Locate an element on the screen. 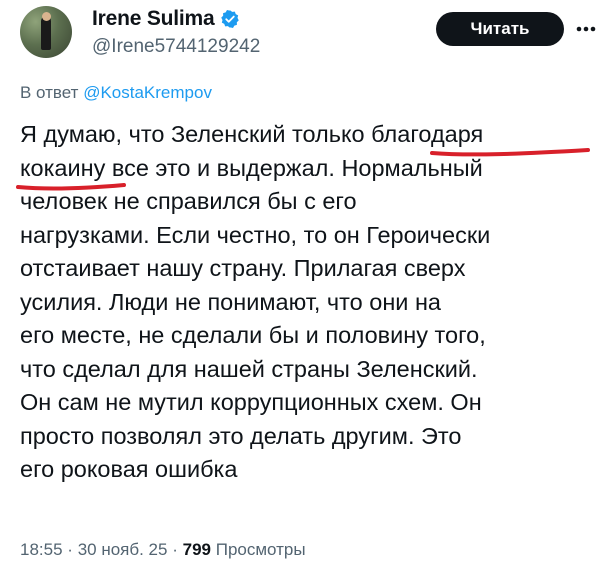 This screenshot has width=600, height=586. author-name-row: Irene Sulima is located at coordinates (166, 19).